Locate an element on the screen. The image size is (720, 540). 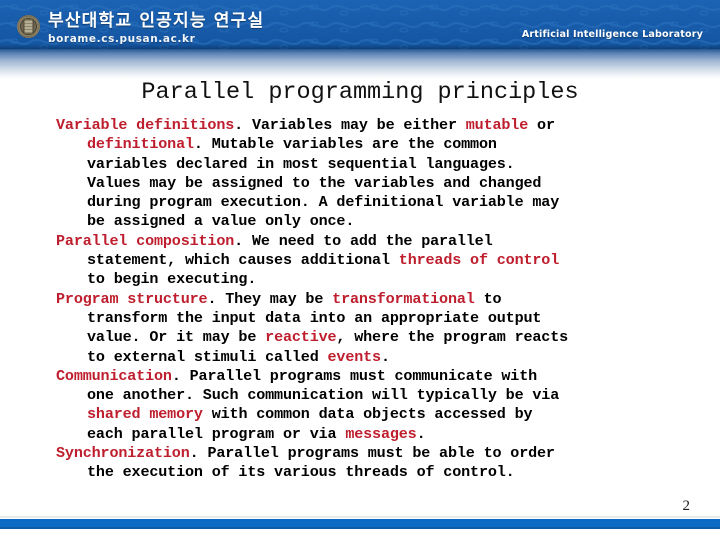
text-run: . Variables may be either is located at coordinates (350, 125).